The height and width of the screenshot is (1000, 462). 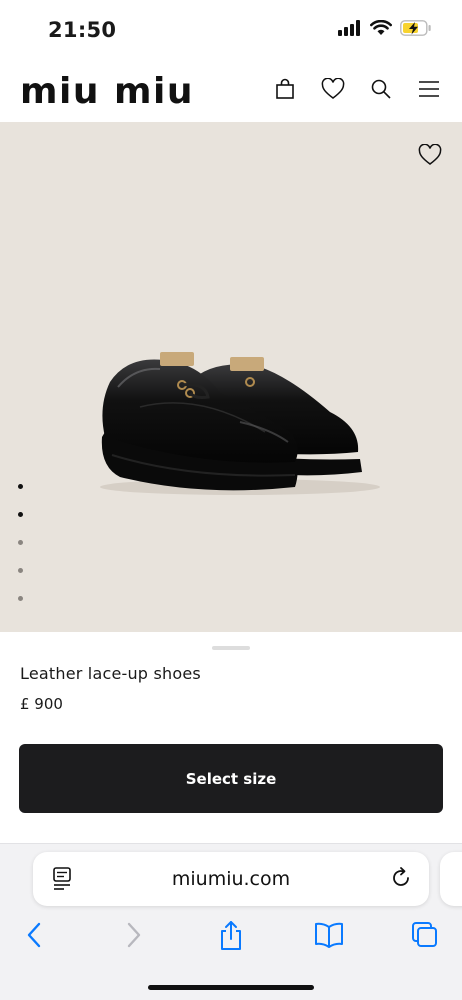 What do you see at coordinates (231, 31) in the screenshot?
I see `status-bar: 21:50` at bounding box center [231, 31].